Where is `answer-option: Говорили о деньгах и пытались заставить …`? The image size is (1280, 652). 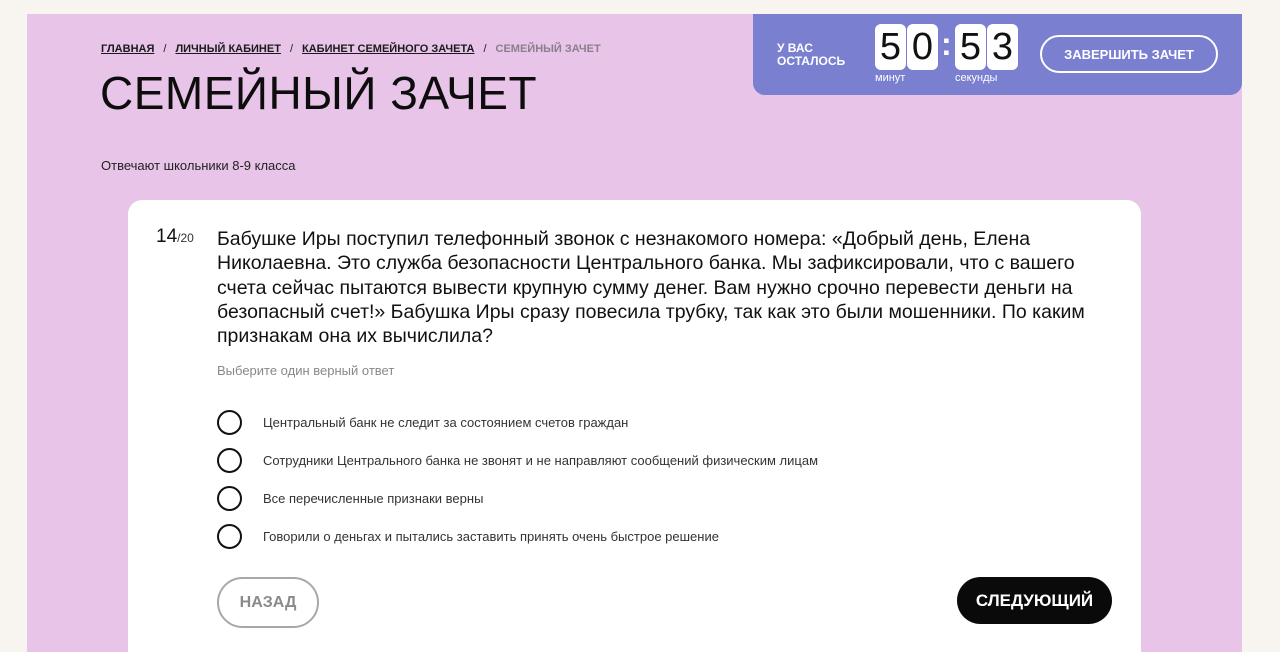 answer-option: Говорили о деньгах и пытались заставить … is located at coordinates (517, 536).